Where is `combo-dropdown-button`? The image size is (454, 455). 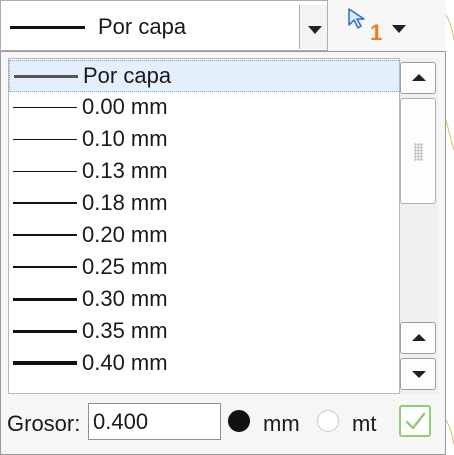
combo-dropdown-button is located at coordinates (313, 27).